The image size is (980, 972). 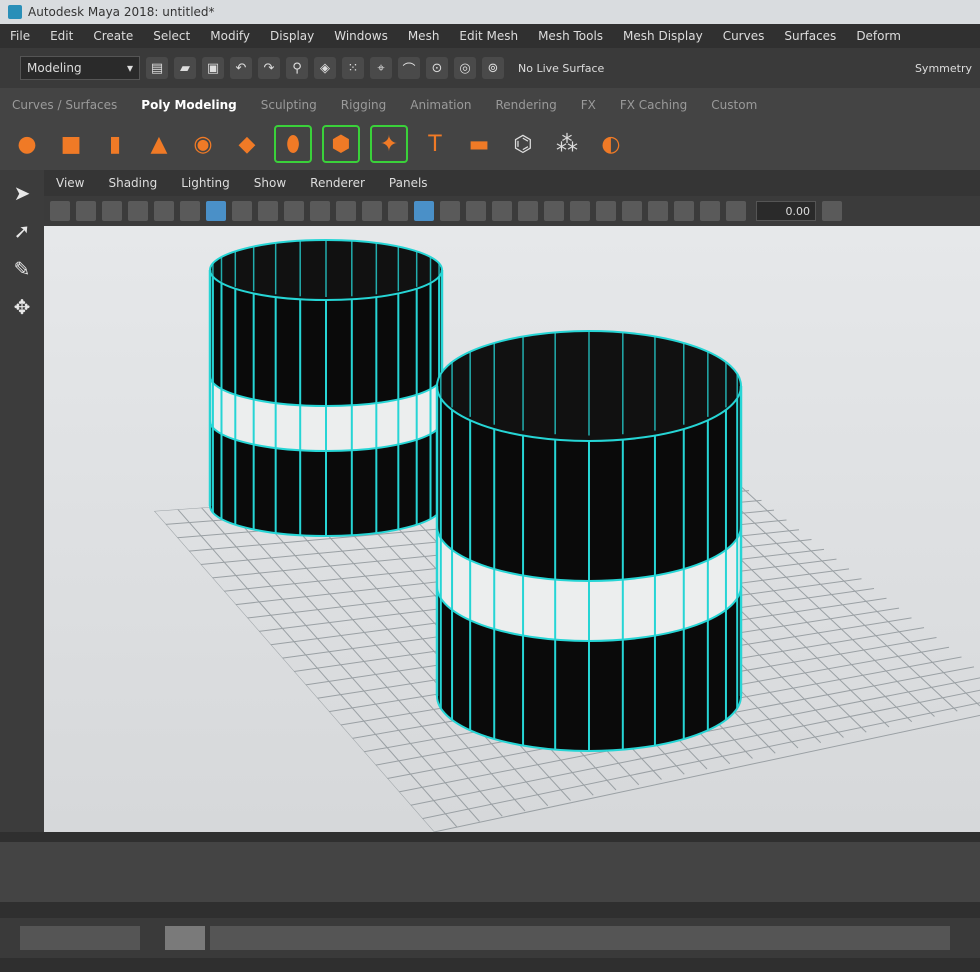 I want to click on lasso-tool-icon: ➚, so click(x=22, y=231).